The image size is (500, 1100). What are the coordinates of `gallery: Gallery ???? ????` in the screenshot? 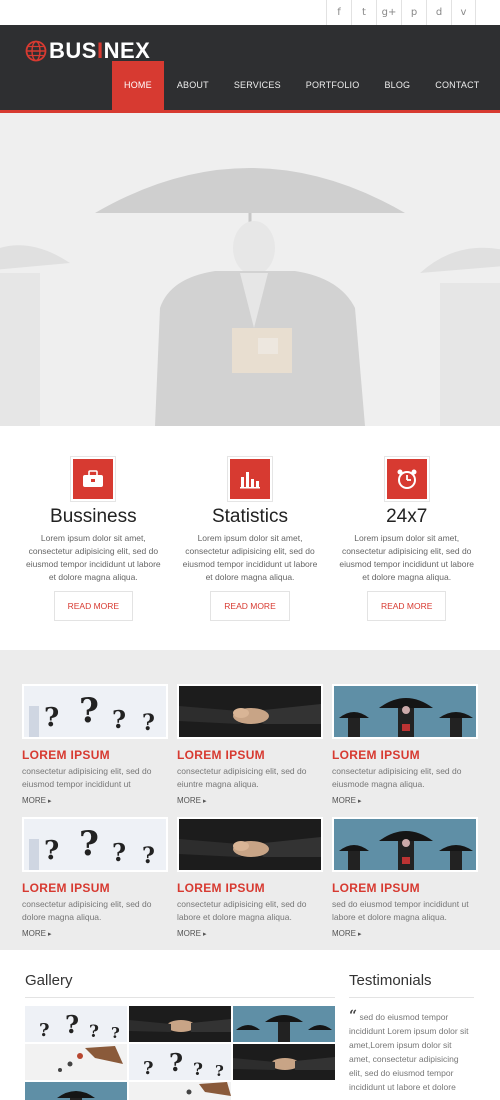 It's located at (180, 1036).